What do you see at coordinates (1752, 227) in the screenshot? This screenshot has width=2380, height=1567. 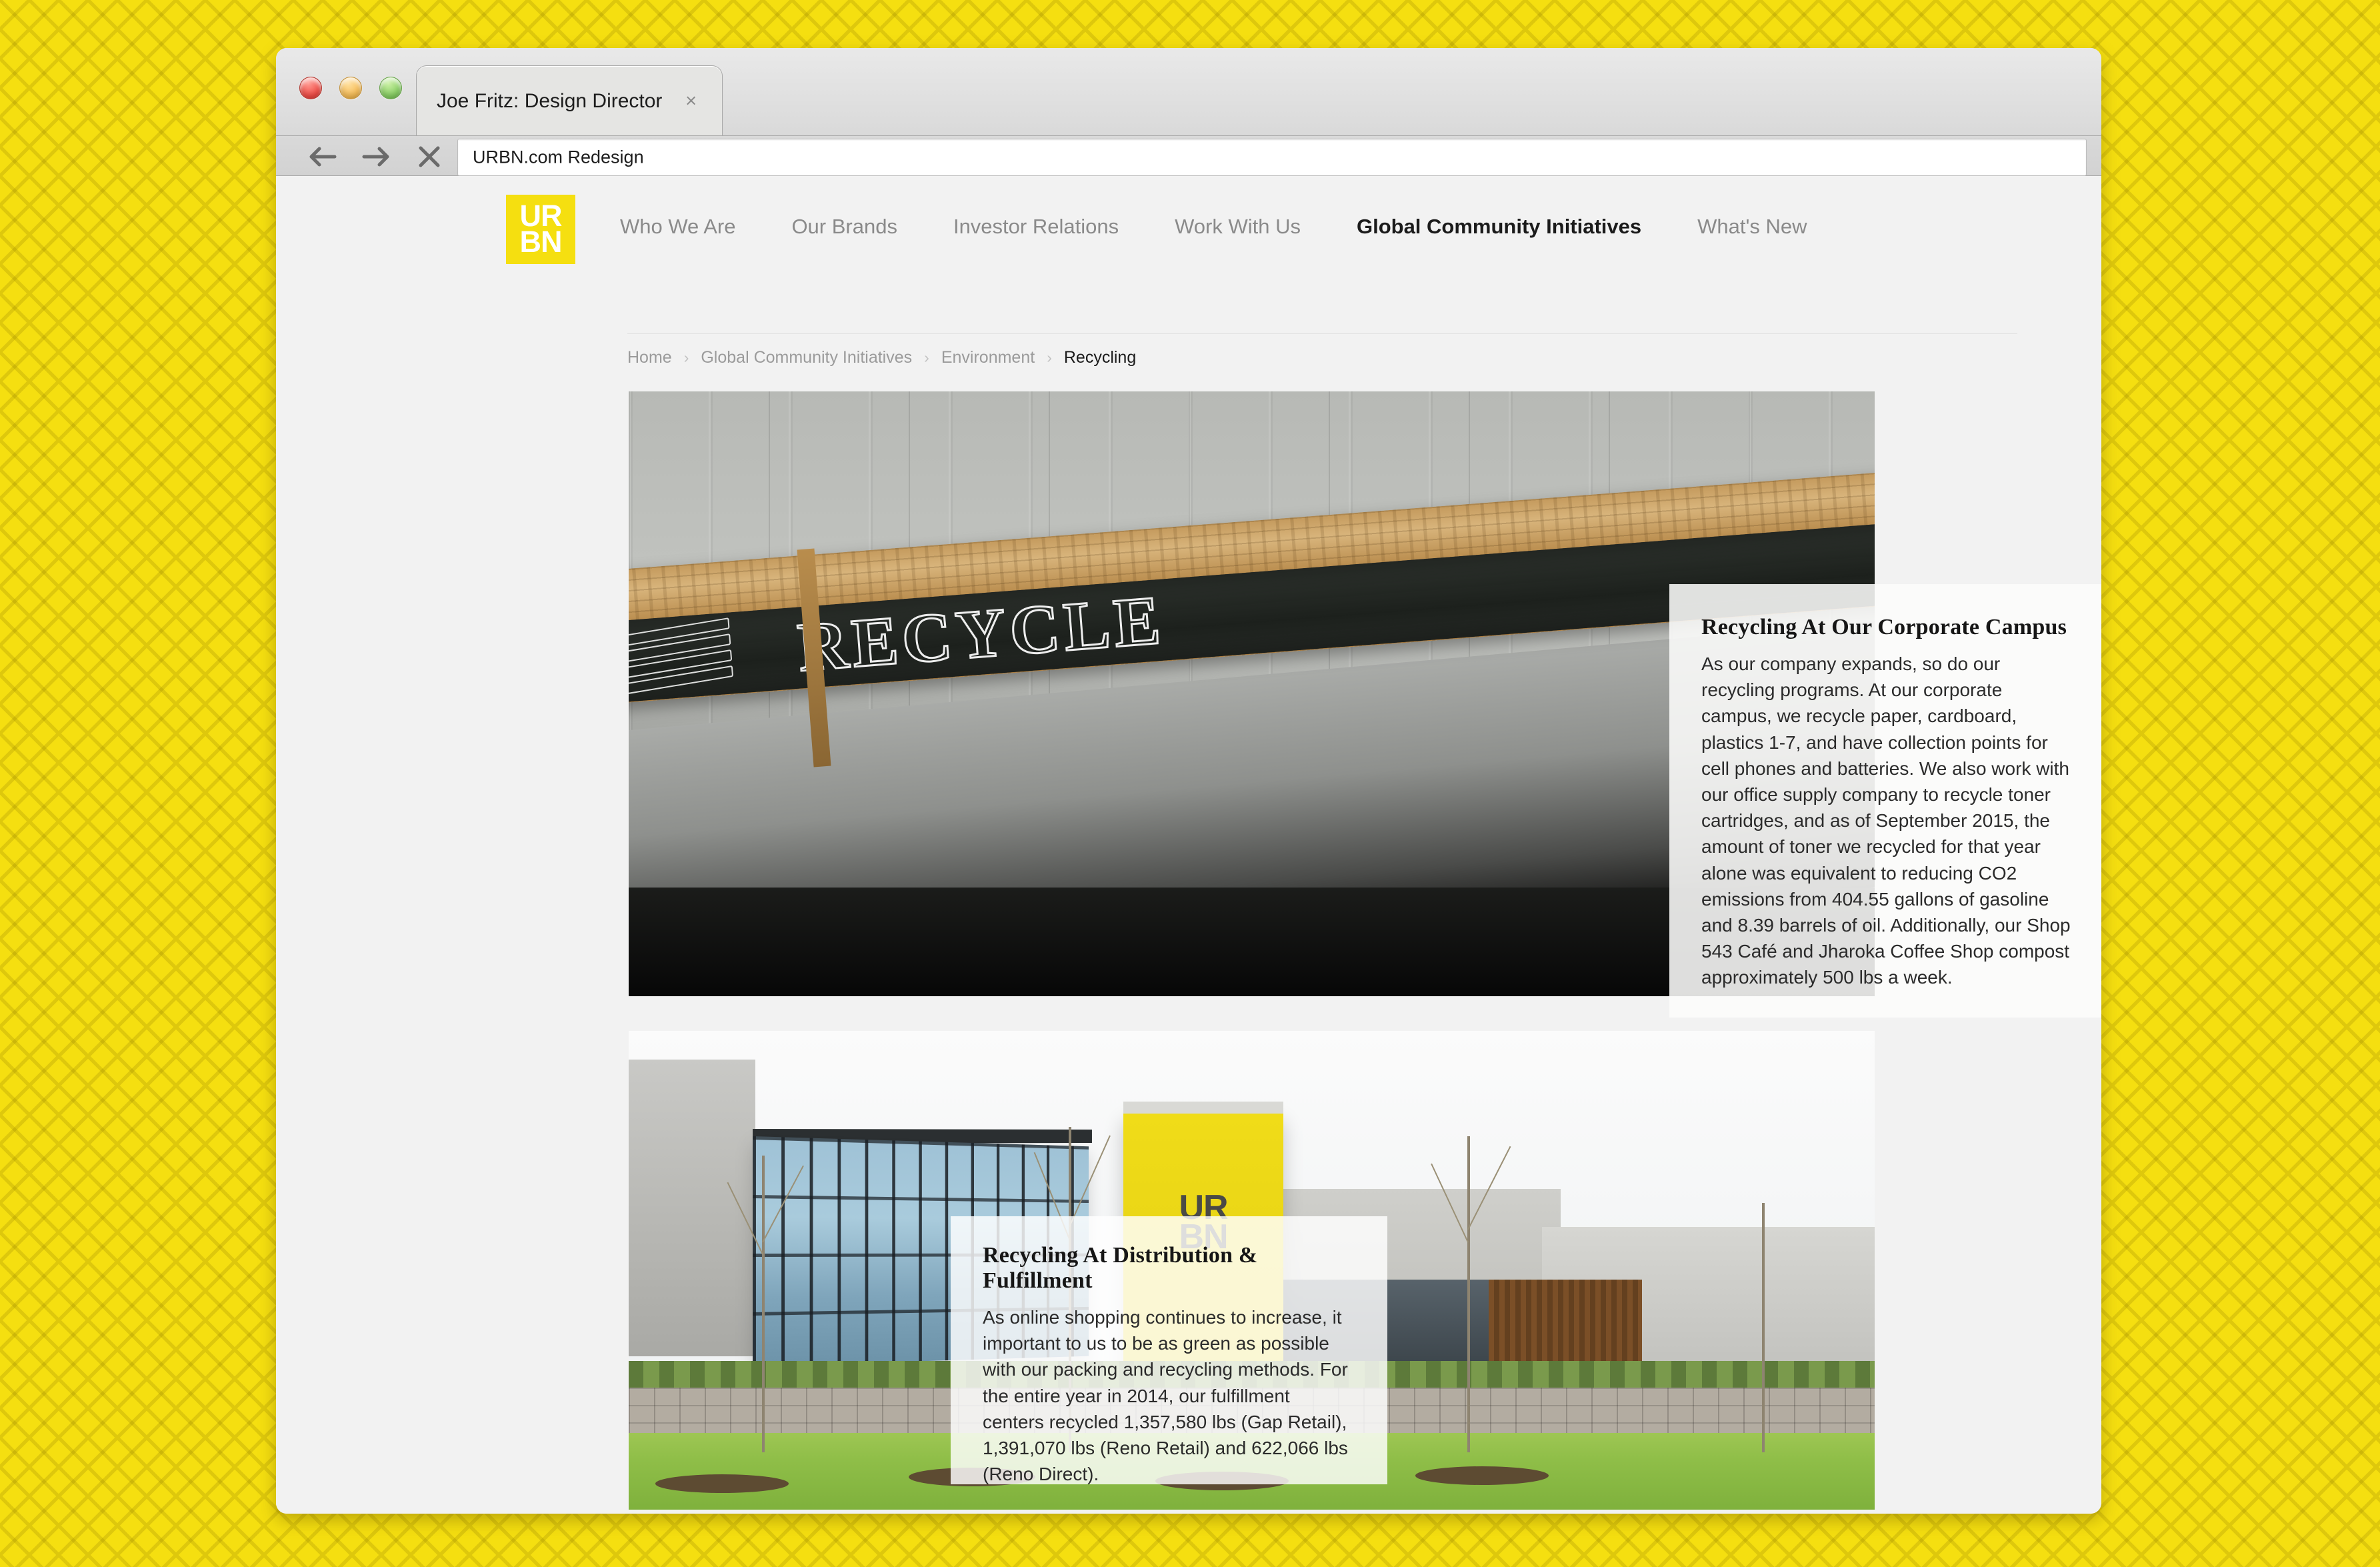 I see `nav-item-whats-new: What's New` at bounding box center [1752, 227].